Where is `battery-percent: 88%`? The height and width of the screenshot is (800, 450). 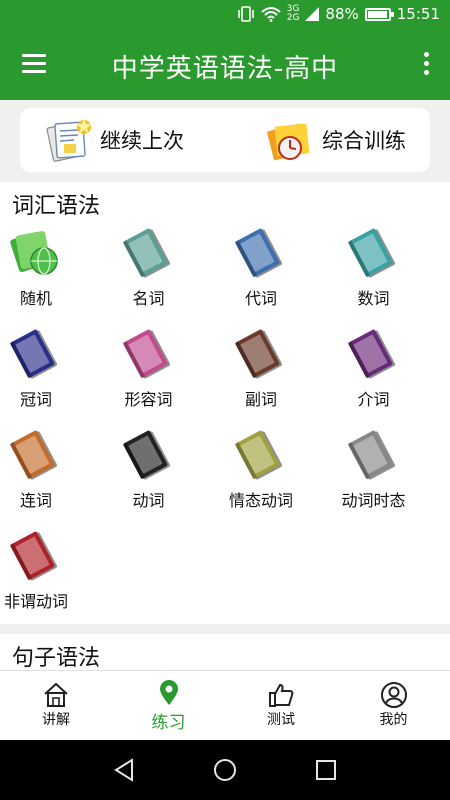 battery-percent: 88% is located at coordinates (342, 14).